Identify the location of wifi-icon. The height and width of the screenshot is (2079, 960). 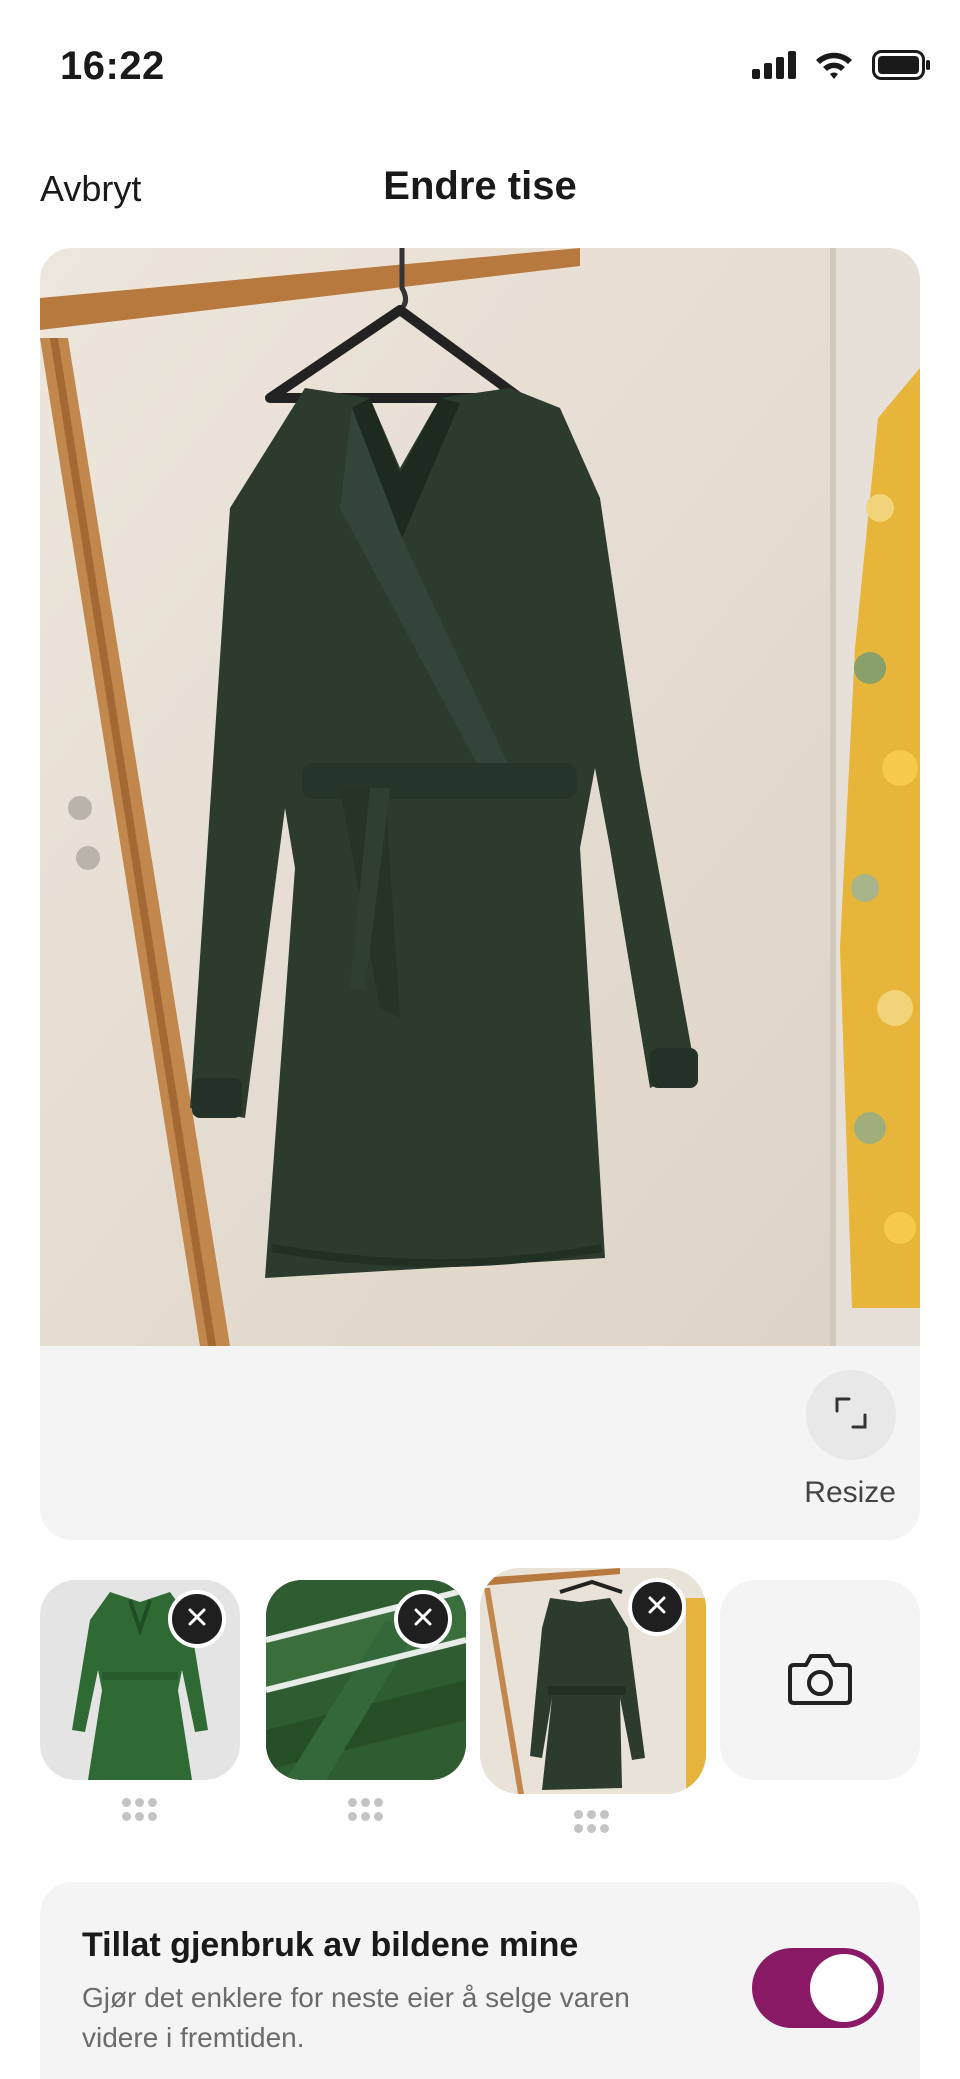
(834, 67).